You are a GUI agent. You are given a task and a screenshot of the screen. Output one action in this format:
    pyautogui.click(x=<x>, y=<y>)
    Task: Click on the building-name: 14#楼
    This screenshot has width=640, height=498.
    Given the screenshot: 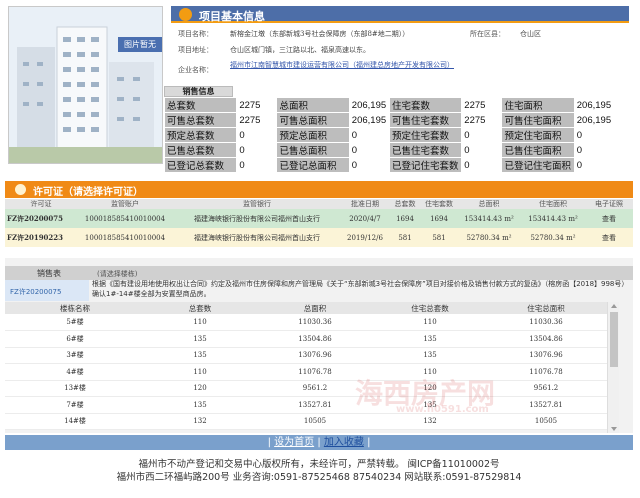 What is the action you would take?
    pyautogui.click(x=75, y=421)
    